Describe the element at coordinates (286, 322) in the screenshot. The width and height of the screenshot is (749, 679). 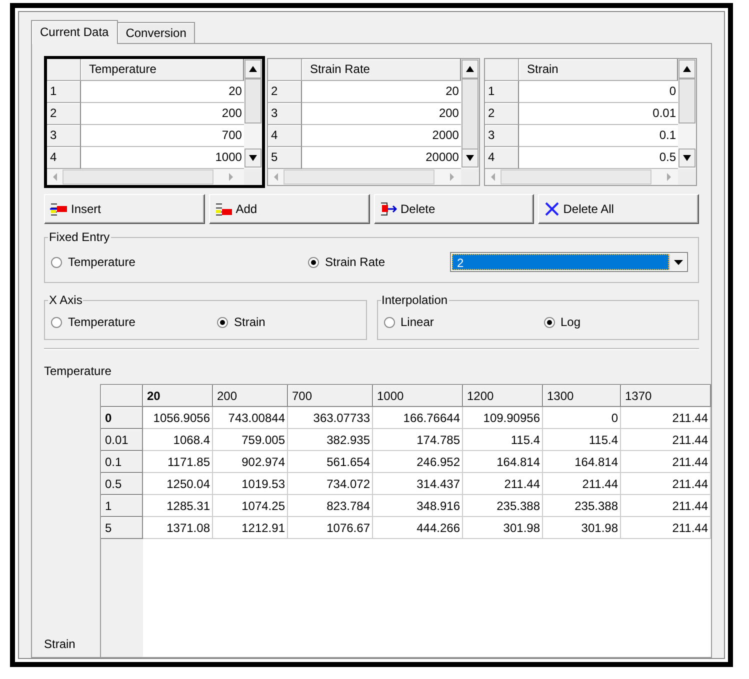
I see `radio-option: Strain` at that location.